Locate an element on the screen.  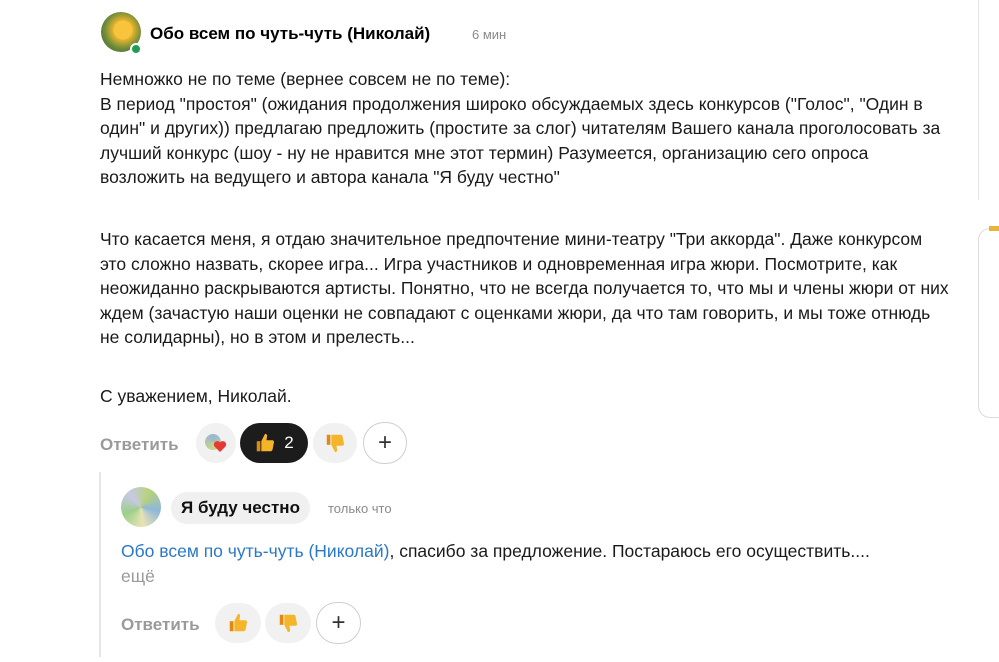
heart-avatar-icon is located at coordinates (216, 443).